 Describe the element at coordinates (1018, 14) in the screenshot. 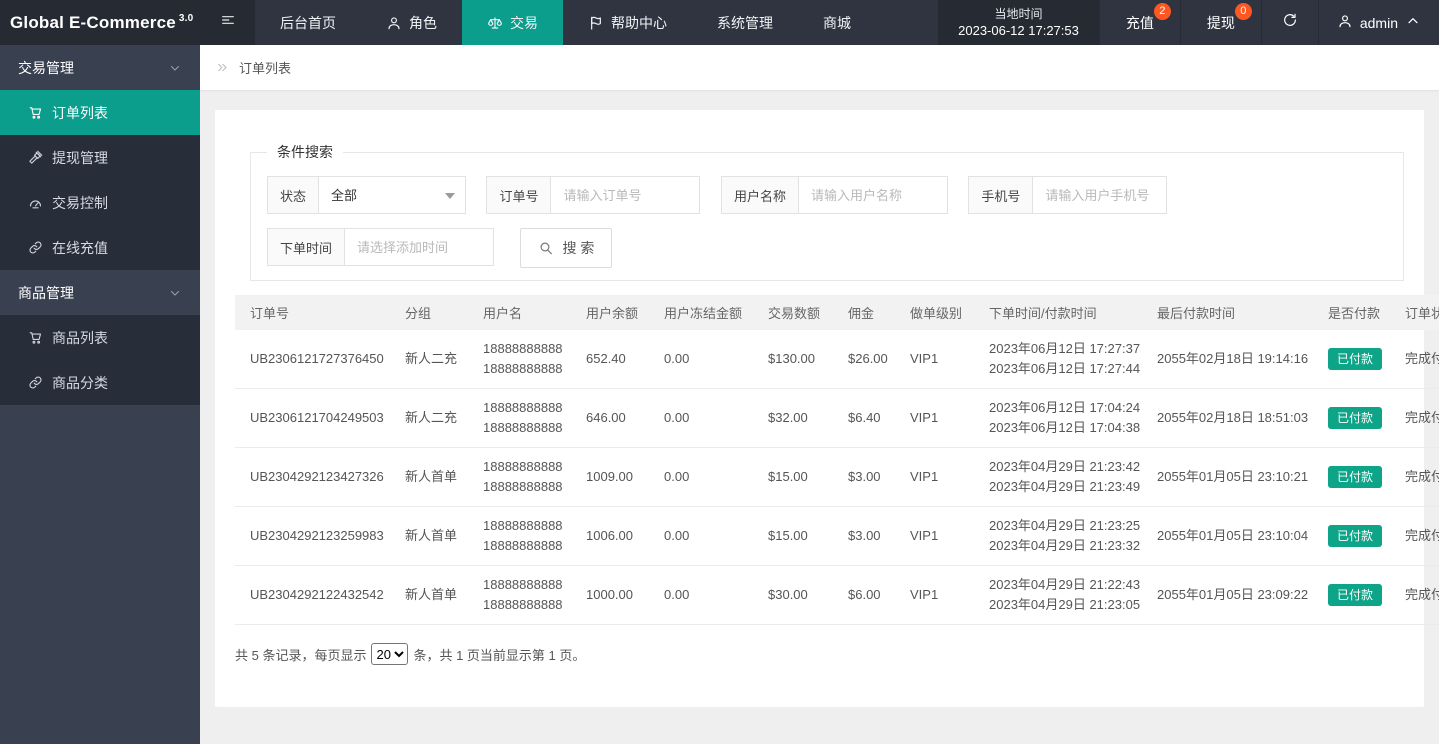

I see `local-time-label: 当地时间` at that location.